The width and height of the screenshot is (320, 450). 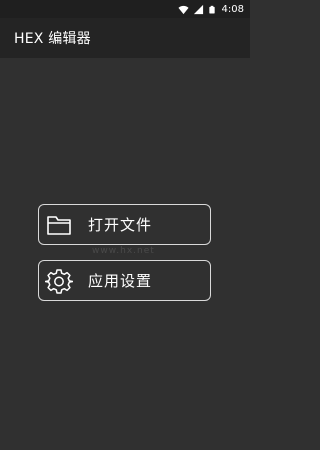 What do you see at coordinates (120, 225) in the screenshot?
I see `open-file-label: 打开文件` at bounding box center [120, 225].